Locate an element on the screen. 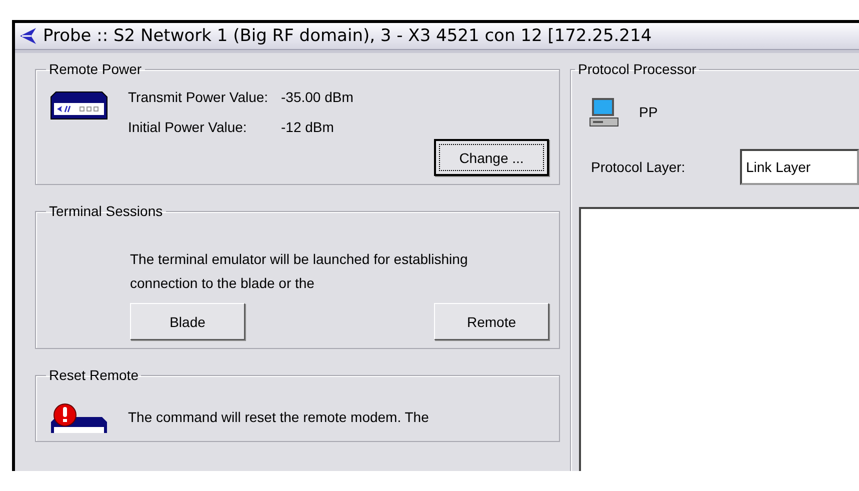 Image resolution: width=859 pixels, height=491 pixels. group-title: Reset Remote is located at coordinates (94, 375).